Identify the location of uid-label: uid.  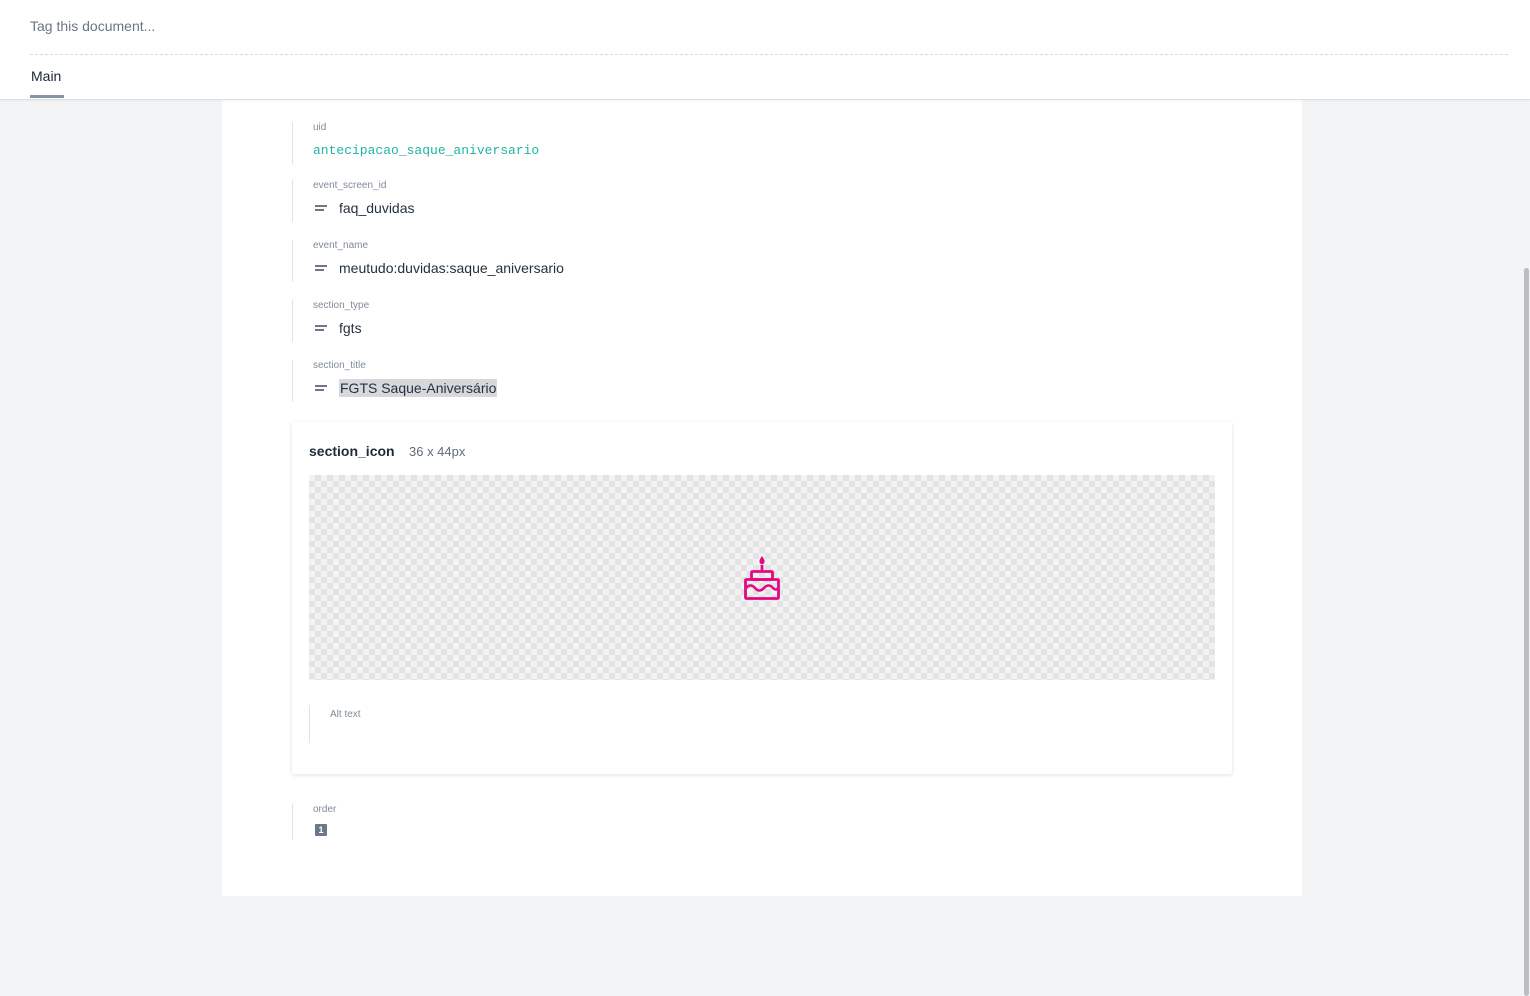
(320, 127).